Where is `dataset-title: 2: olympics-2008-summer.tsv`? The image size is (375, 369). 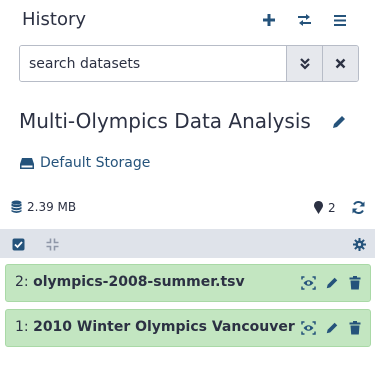 dataset-title: 2: olympics-2008-summer.tsv is located at coordinates (130, 282).